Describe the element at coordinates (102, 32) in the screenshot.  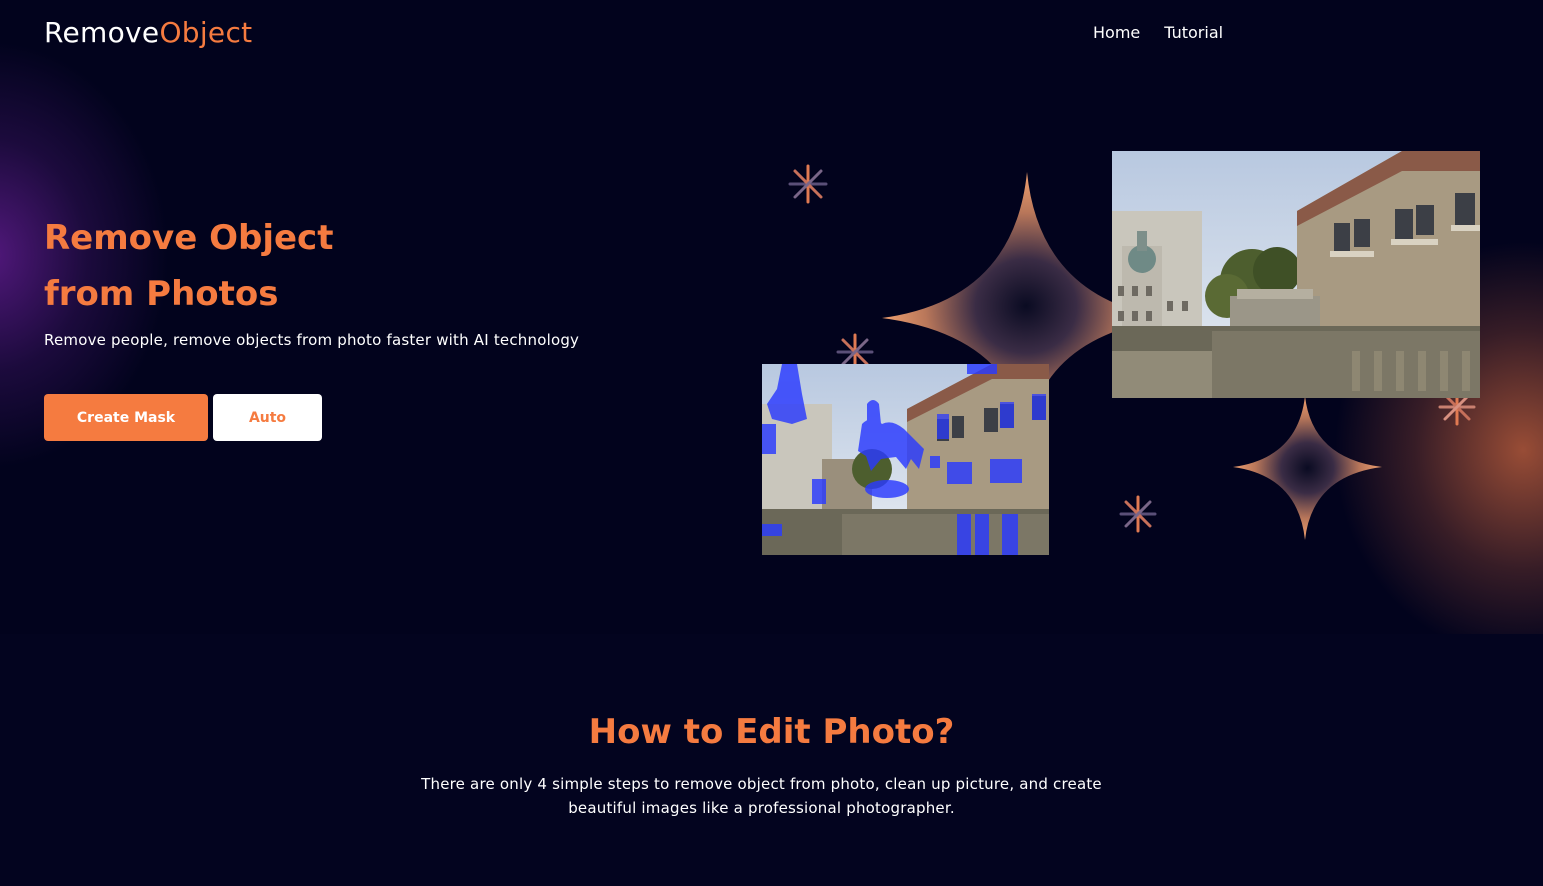
I see `brand-name-part1: Remove` at that location.